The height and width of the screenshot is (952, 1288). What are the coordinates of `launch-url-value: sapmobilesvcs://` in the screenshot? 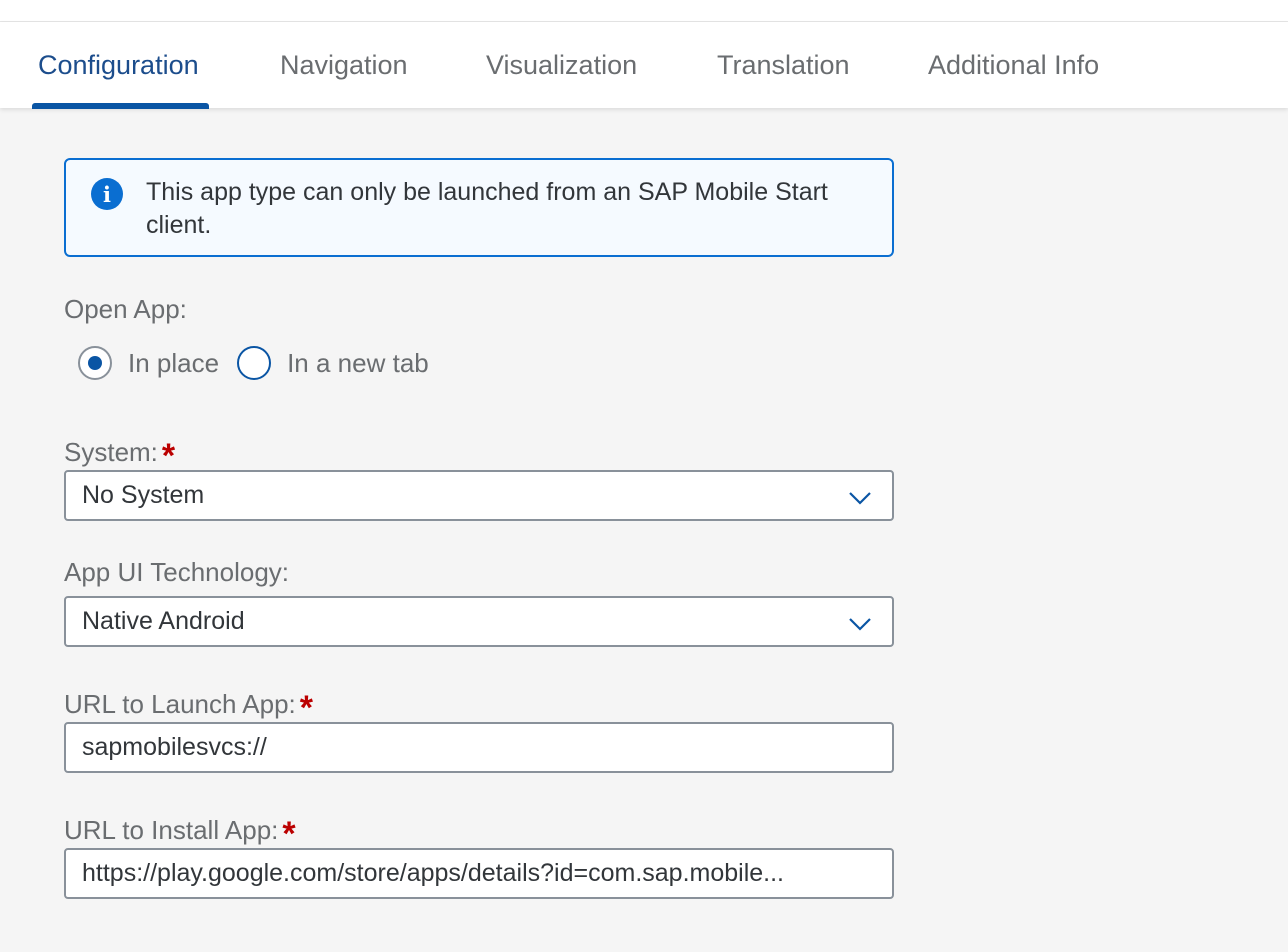 It's located at (174, 747).